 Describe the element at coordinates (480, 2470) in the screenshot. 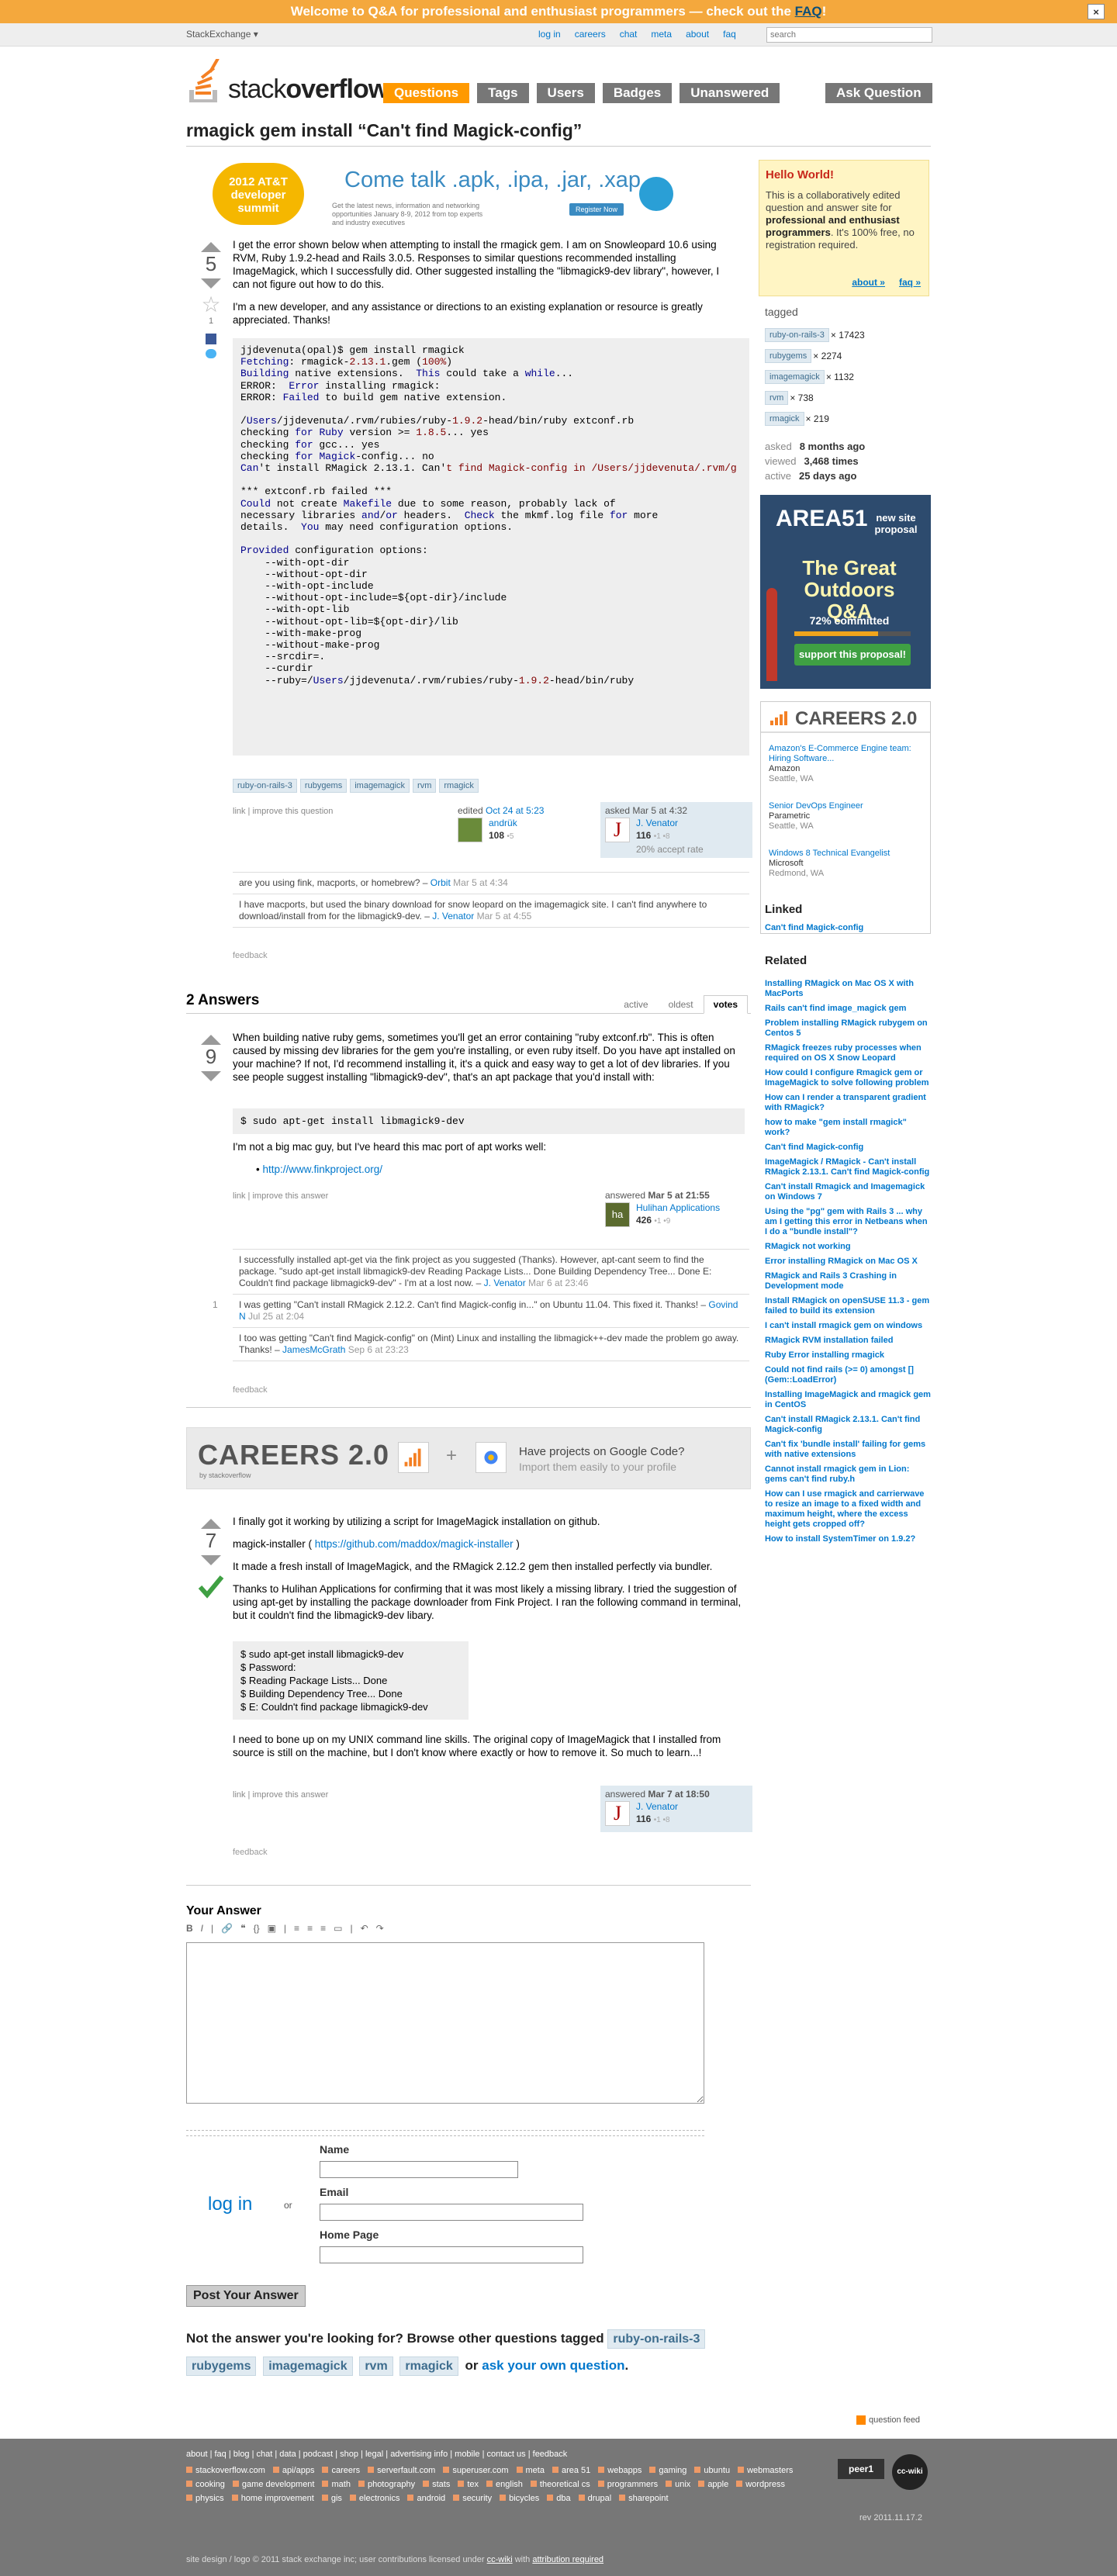

I see `footer-site-name: superuser.com` at that location.